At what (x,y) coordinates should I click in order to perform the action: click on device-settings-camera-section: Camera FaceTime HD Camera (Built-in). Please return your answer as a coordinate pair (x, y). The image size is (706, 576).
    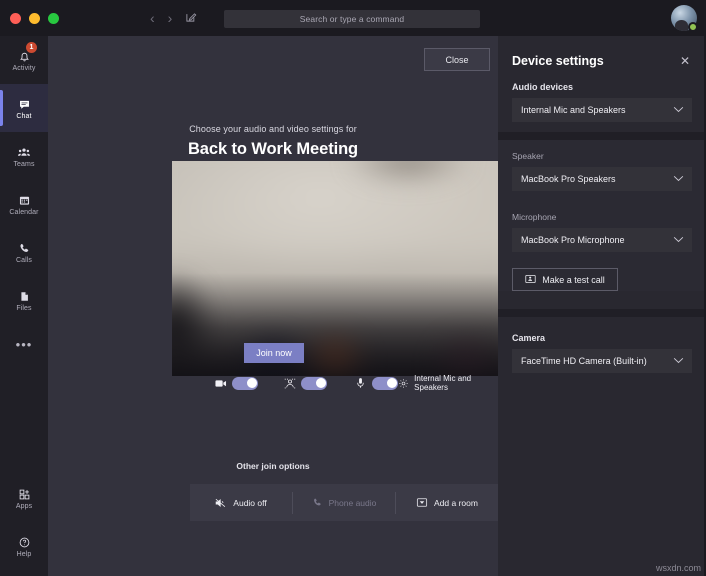
    Looking at the image, I should click on (602, 345).